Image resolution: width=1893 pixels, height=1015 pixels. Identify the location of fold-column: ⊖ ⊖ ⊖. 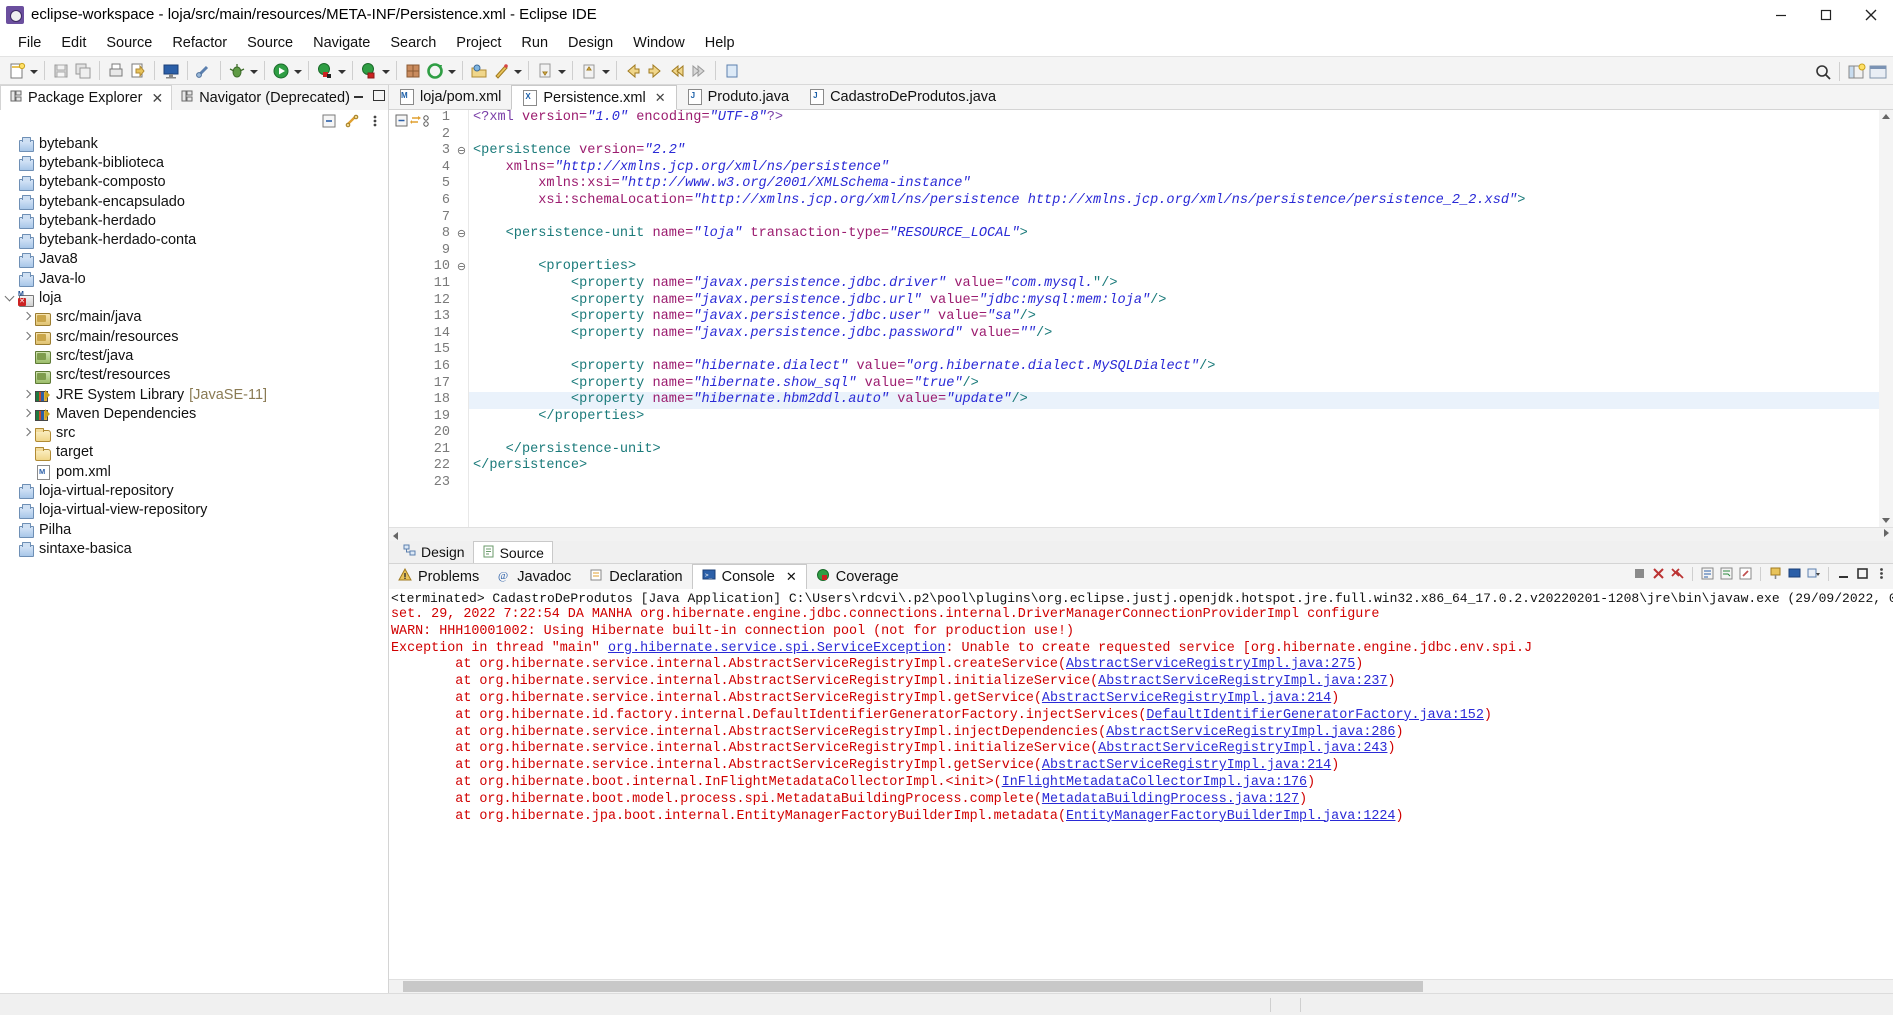
(461, 318).